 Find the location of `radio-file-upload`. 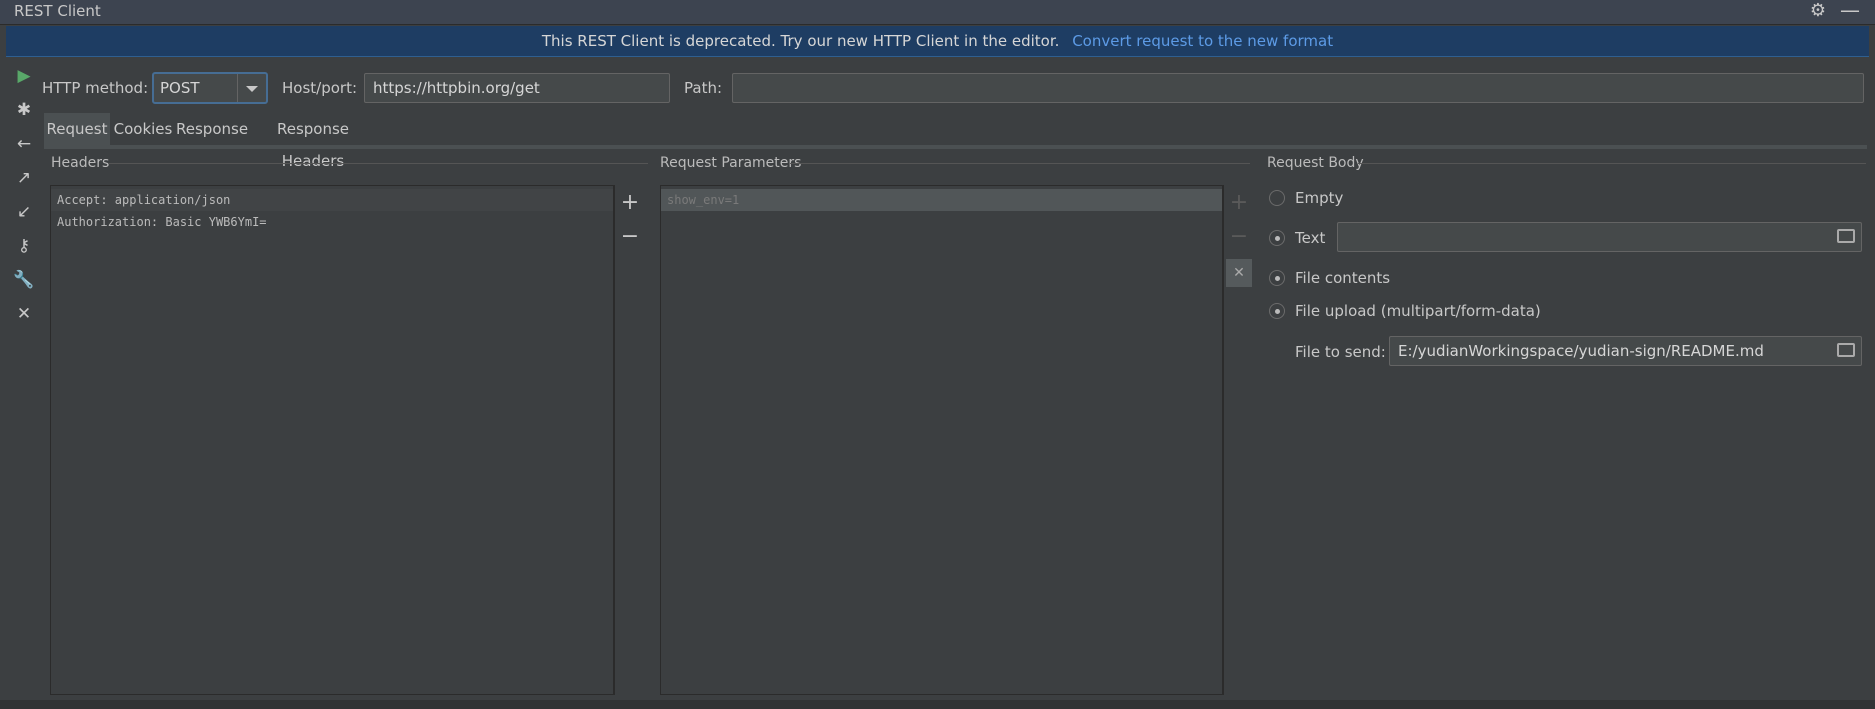

radio-file-upload is located at coordinates (1277, 311).